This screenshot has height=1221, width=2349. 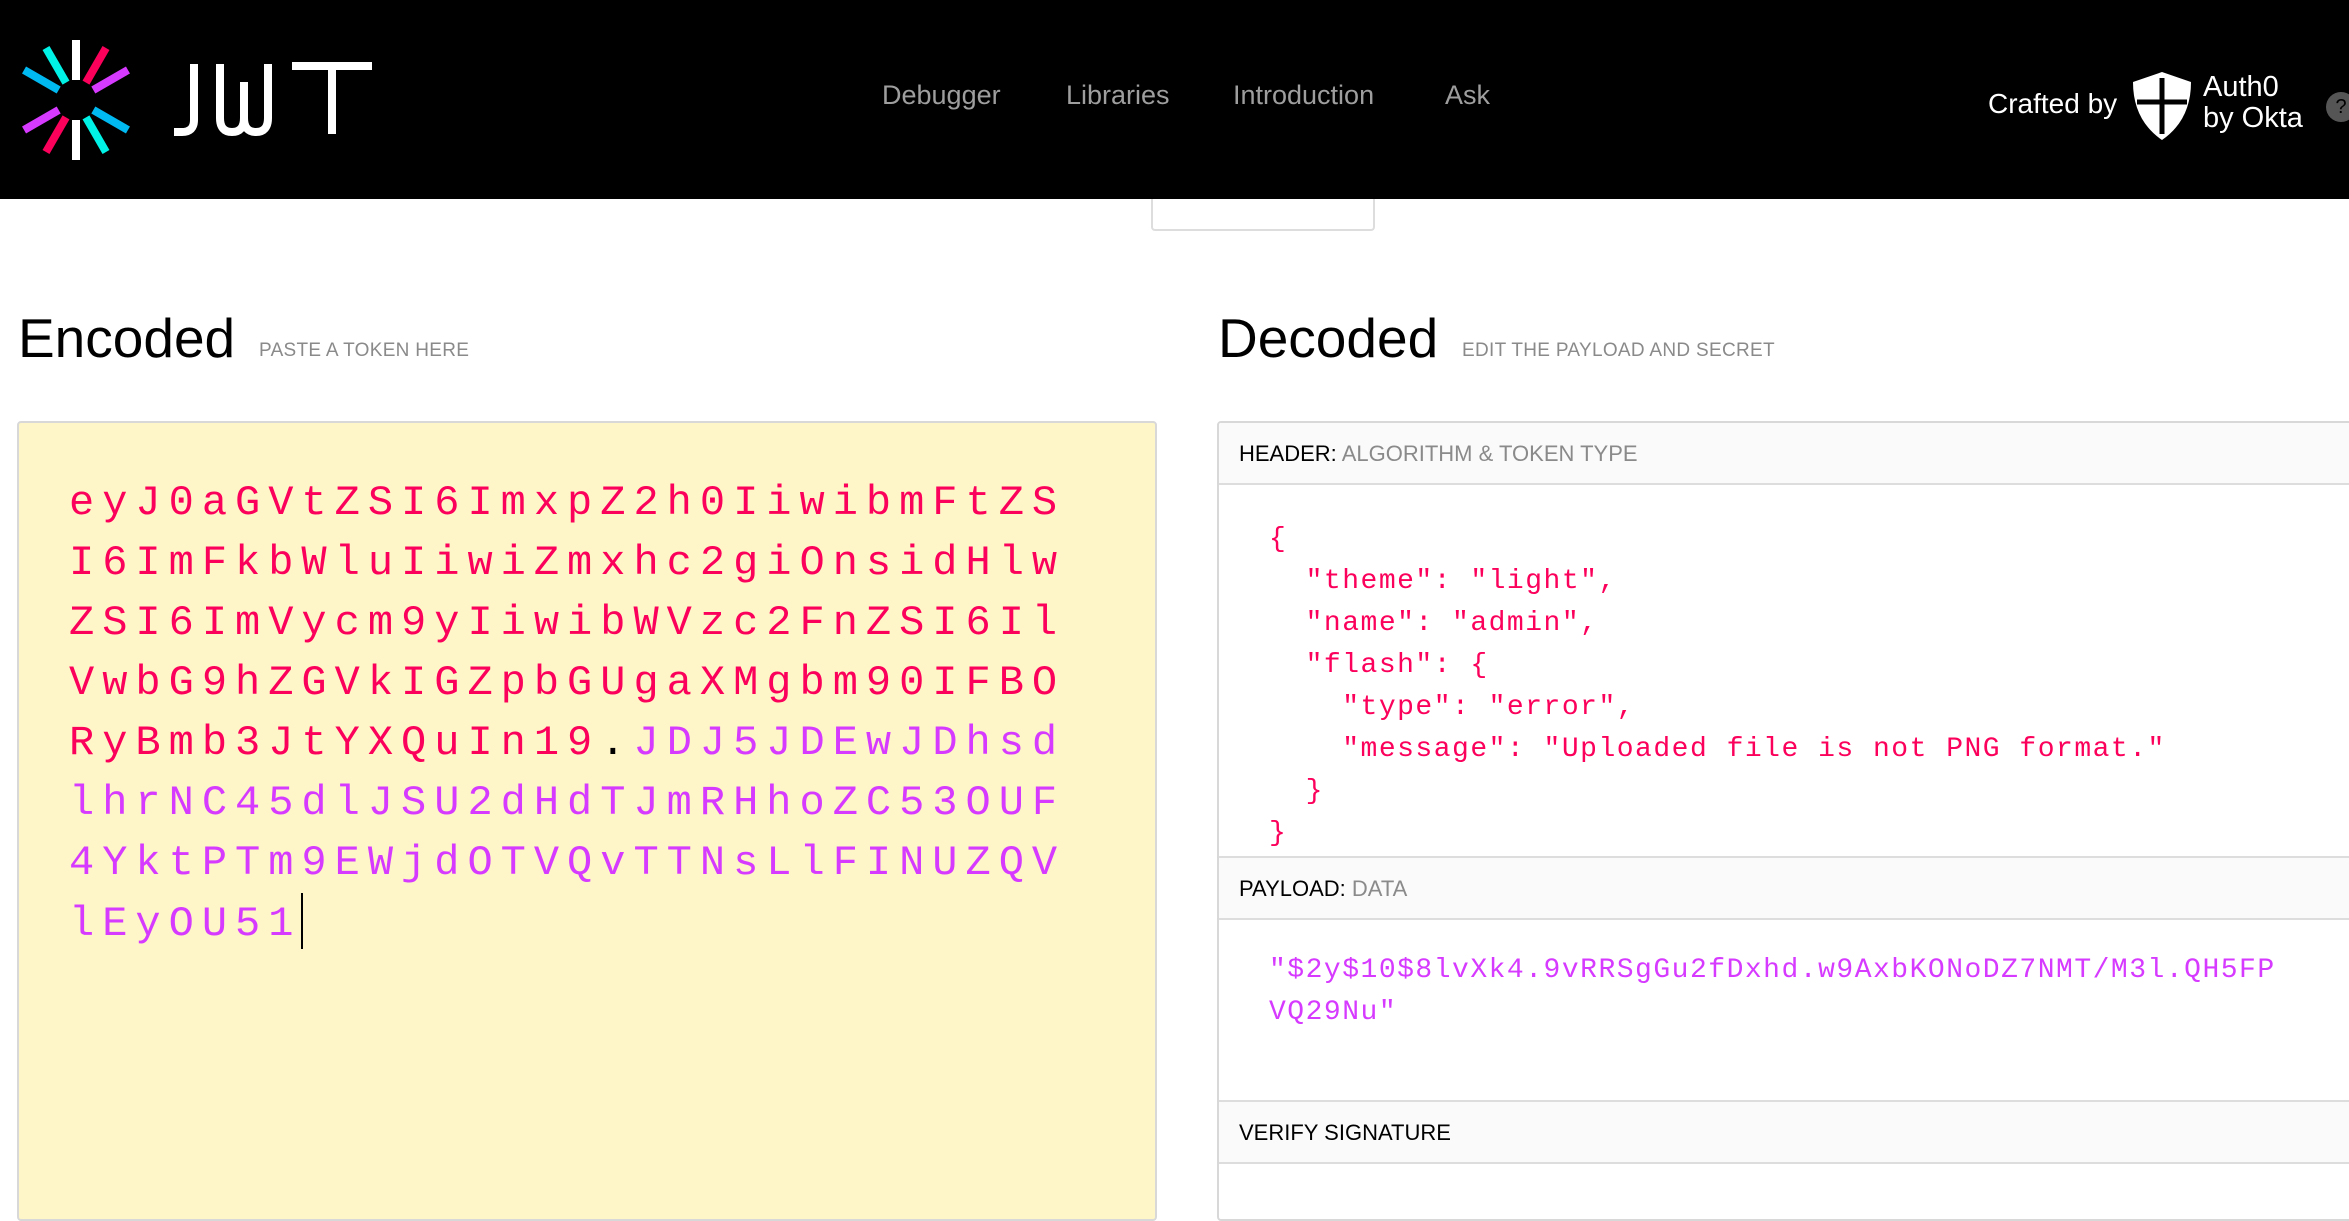 I want to click on payload-label: PAYLOAD:, so click(x=1292, y=888).